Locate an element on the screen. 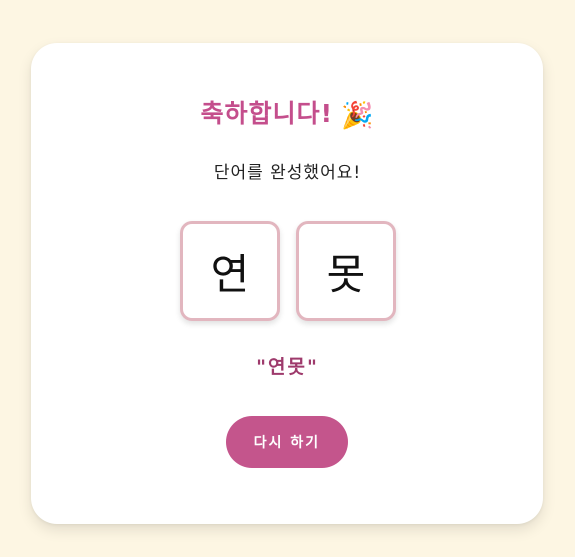 The height and width of the screenshot is (557, 575). party-popper-icon: 🎉 is located at coordinates (358, 116).